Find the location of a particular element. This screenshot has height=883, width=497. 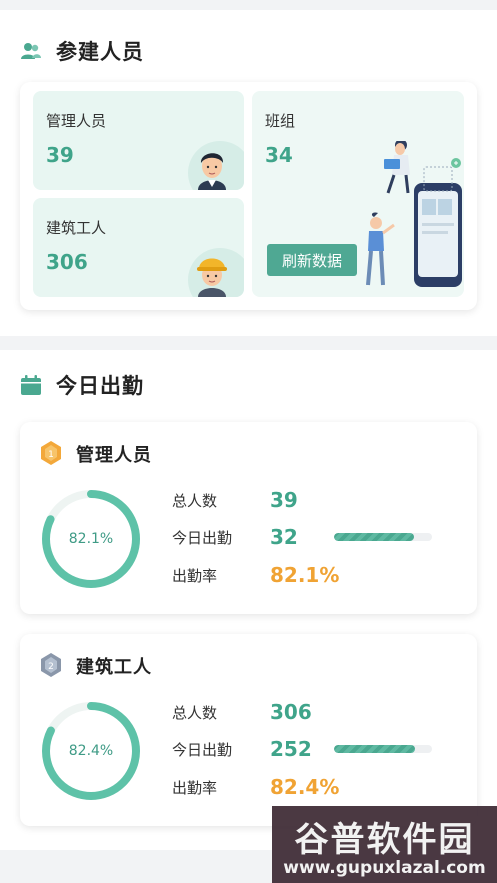

managers-count: 39 is located at coordinates (60, 155).